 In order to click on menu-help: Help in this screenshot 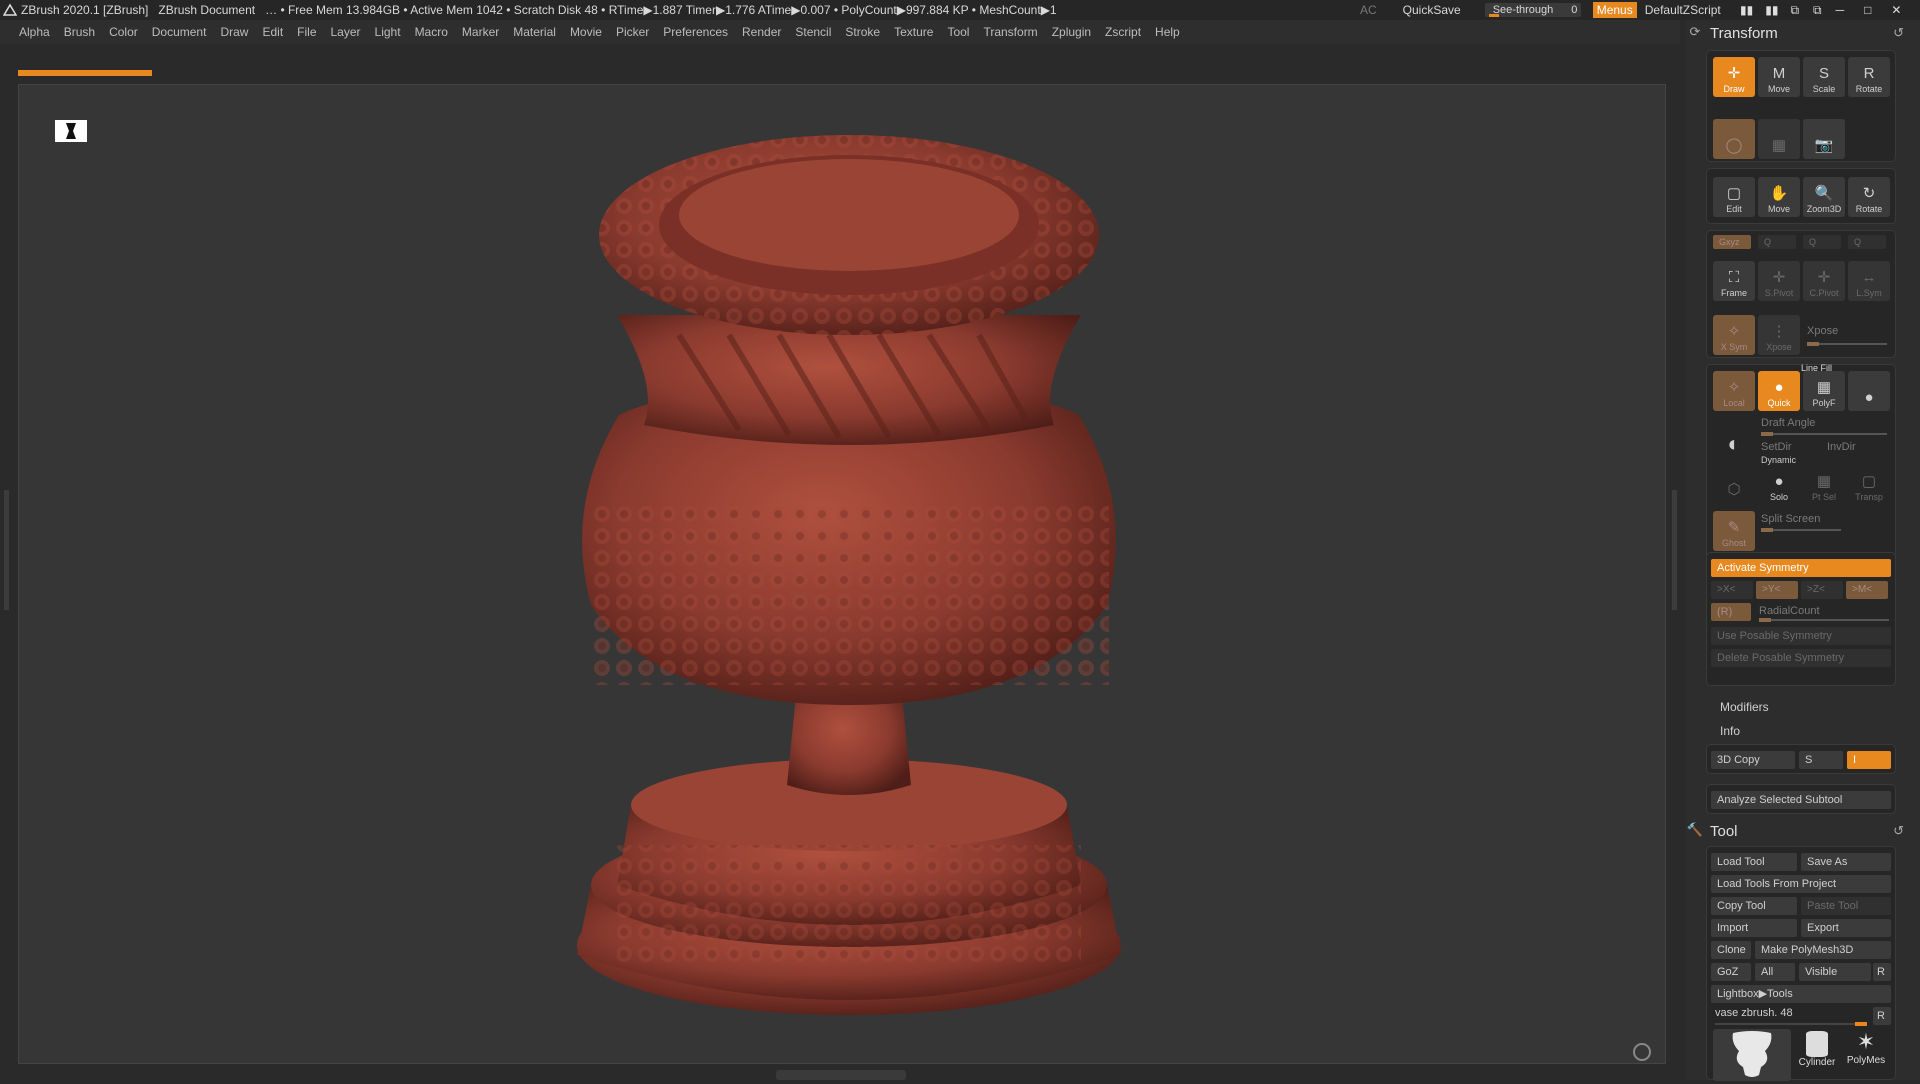, I will do `click(1167, 32)`.